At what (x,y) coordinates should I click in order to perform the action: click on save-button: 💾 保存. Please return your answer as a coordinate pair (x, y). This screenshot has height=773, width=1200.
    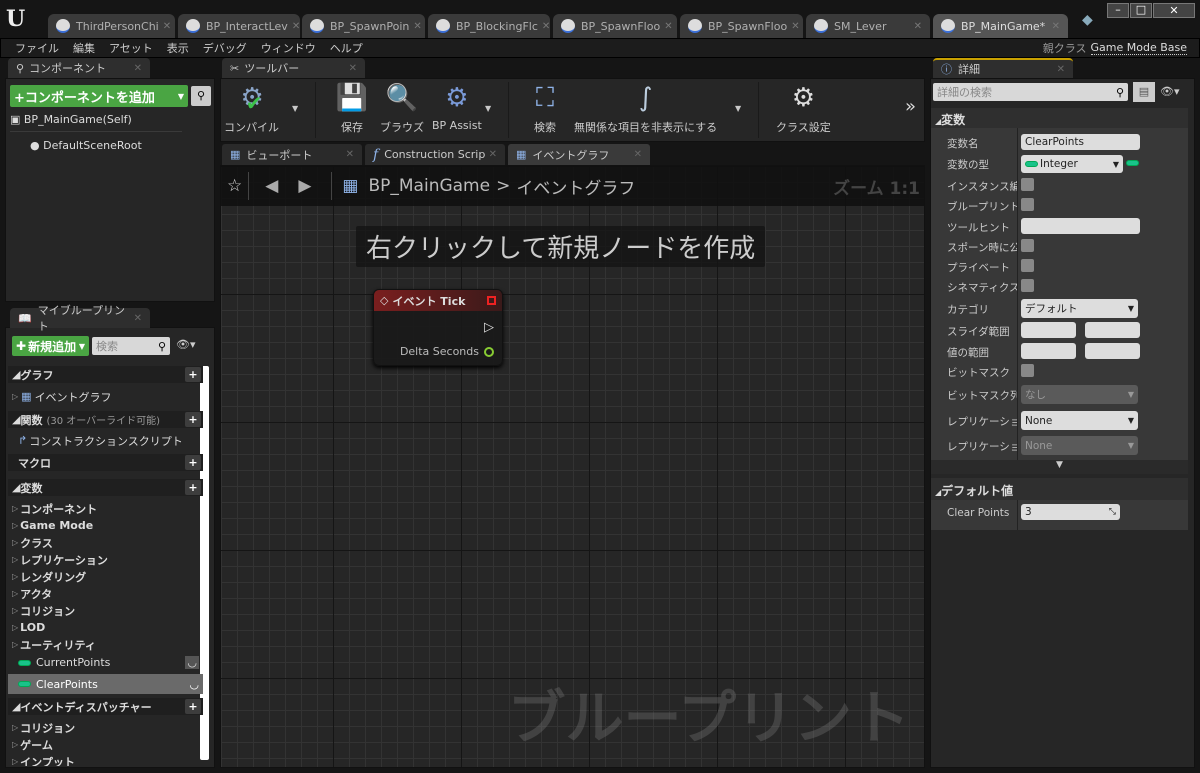
    Looking at the image, I should click on (352, 108).